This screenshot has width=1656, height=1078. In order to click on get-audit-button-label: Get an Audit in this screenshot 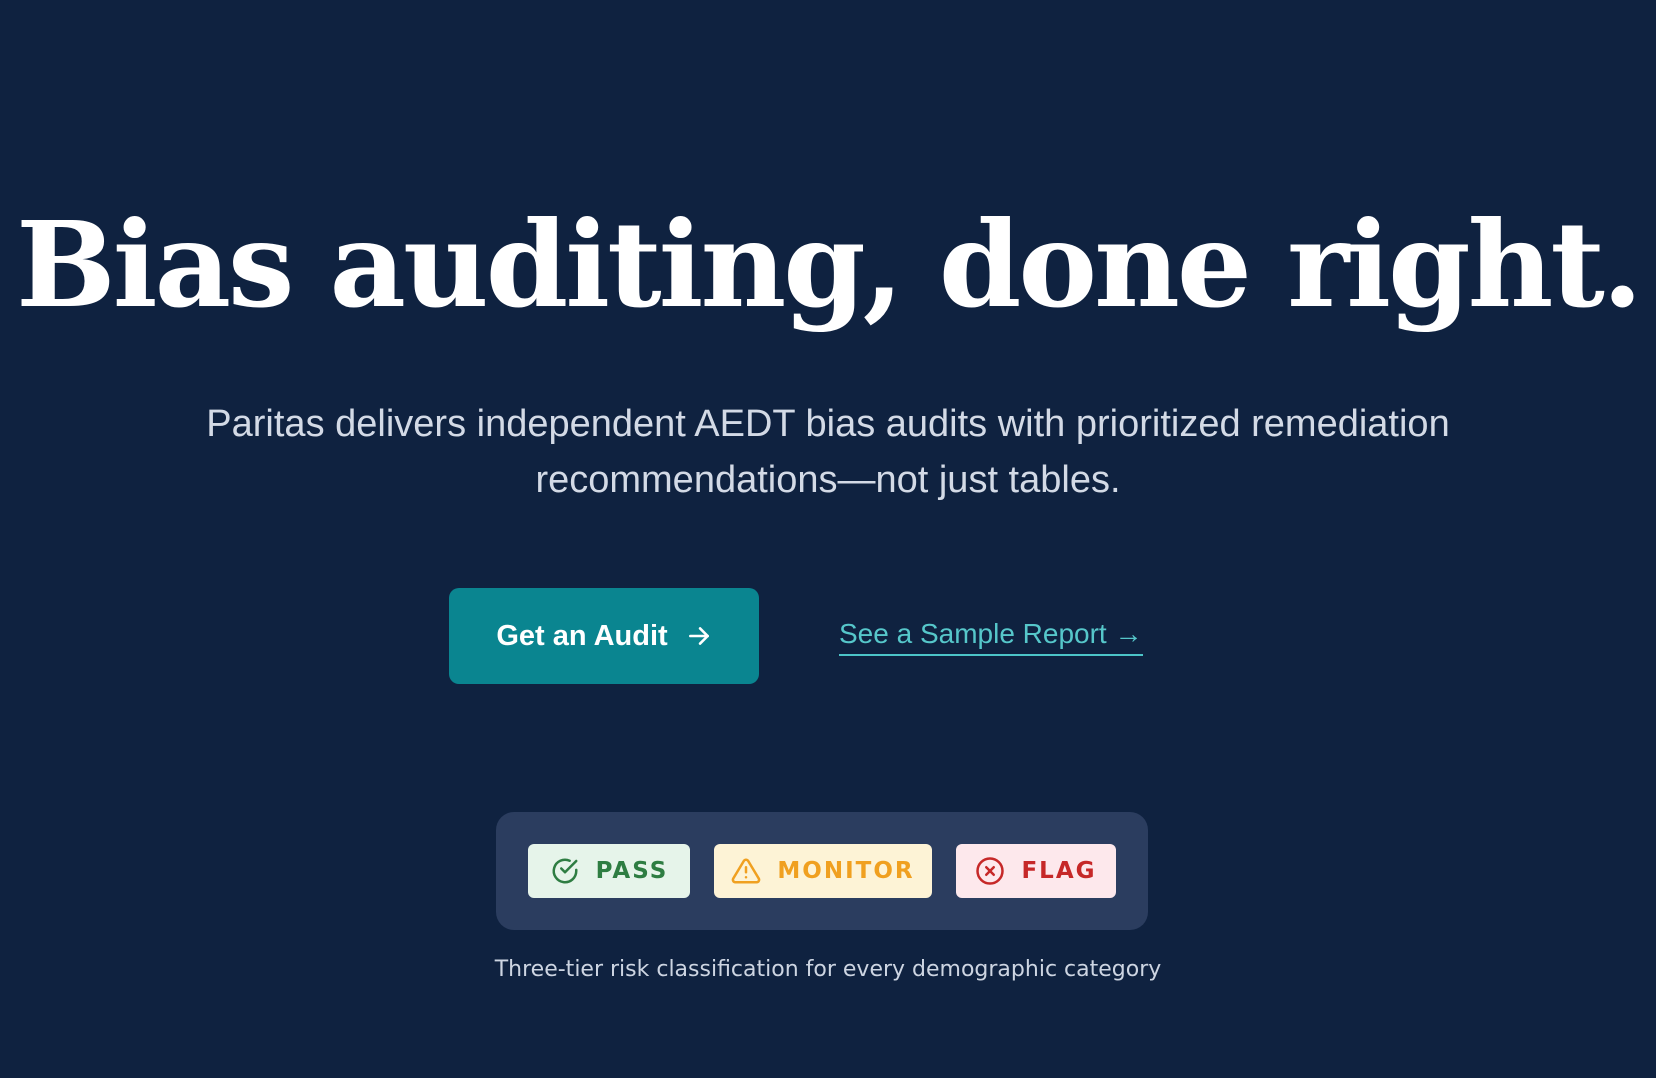, I will do `click(582, 635)`.